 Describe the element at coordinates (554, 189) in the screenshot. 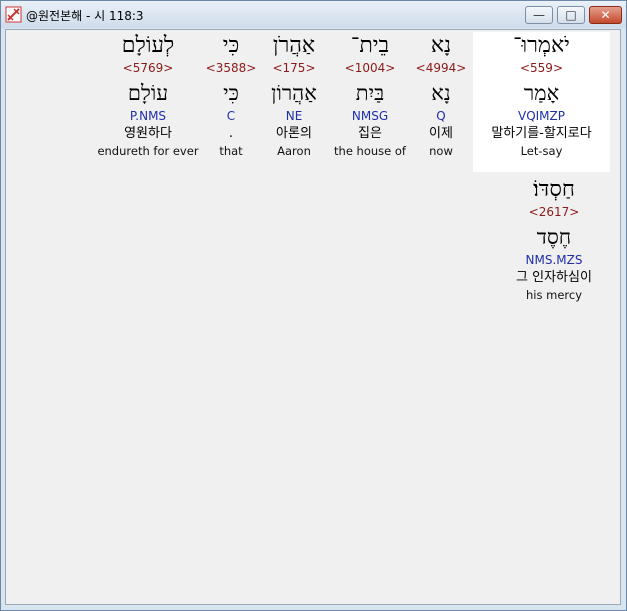

I see `hebrew-word: חַסְדּוֹ׃` at that location.